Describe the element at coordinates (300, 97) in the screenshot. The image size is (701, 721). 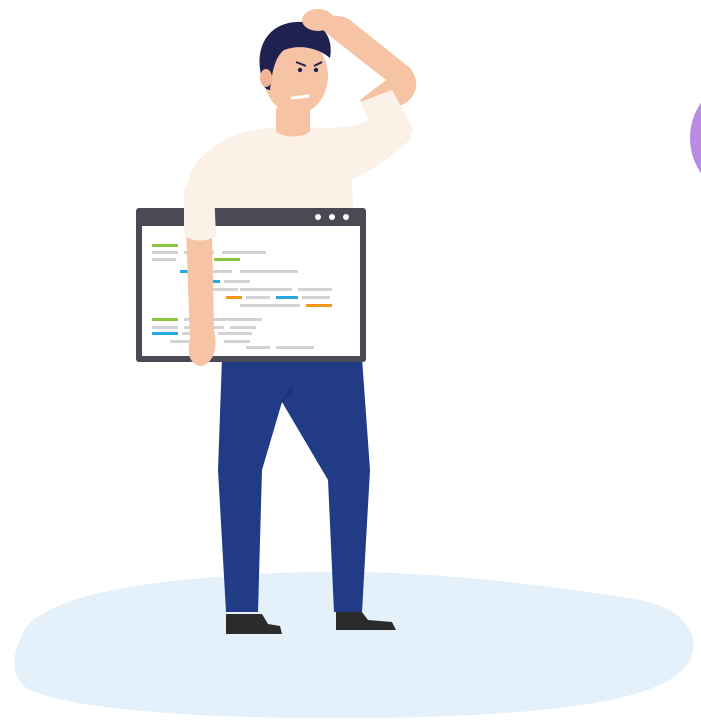
I see `mouth` at that location.